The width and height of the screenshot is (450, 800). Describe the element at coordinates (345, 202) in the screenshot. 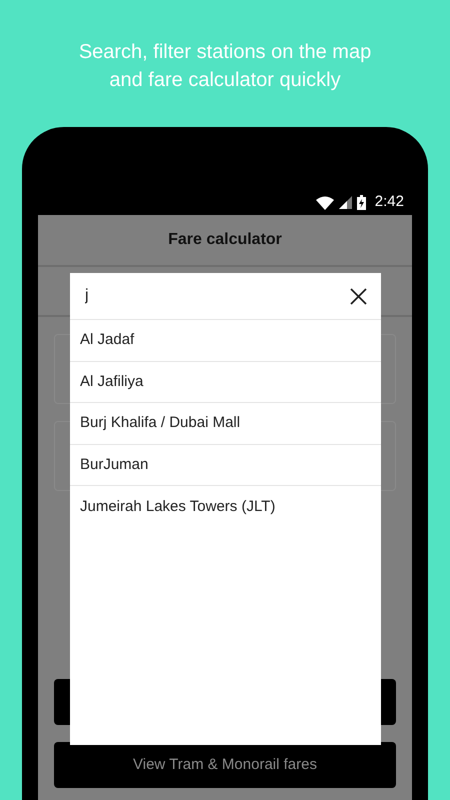

I see `signal-icon` at that location.